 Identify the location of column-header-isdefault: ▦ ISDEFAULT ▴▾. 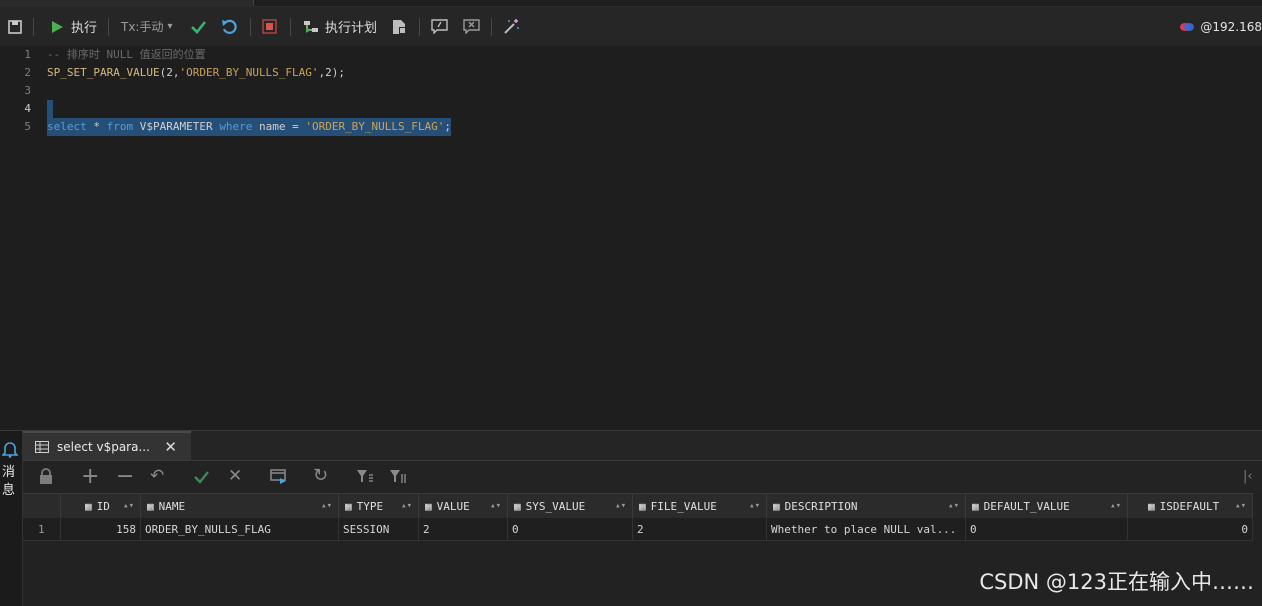
(1190, 506).